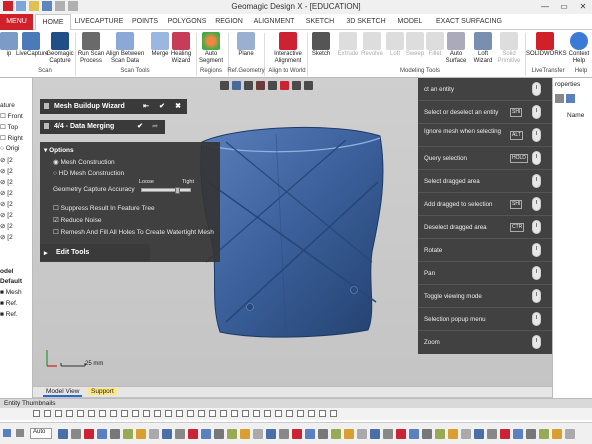 The height and width of the screenshot is (444, 592). Describe the element at coordinates (84, 162) in the screenshot. I see `mesh-construction-radio: ◉ Mesh Construction` at that location.